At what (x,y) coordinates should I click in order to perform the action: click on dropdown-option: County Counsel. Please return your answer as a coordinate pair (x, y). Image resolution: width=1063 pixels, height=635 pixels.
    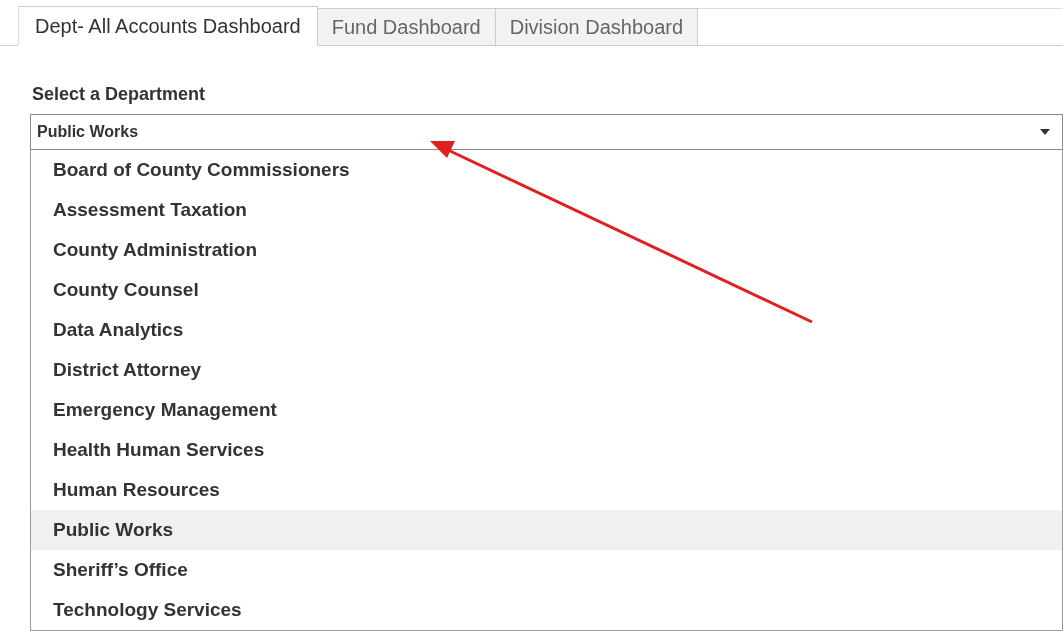
    Looking at the image, I should click on (546, 290).